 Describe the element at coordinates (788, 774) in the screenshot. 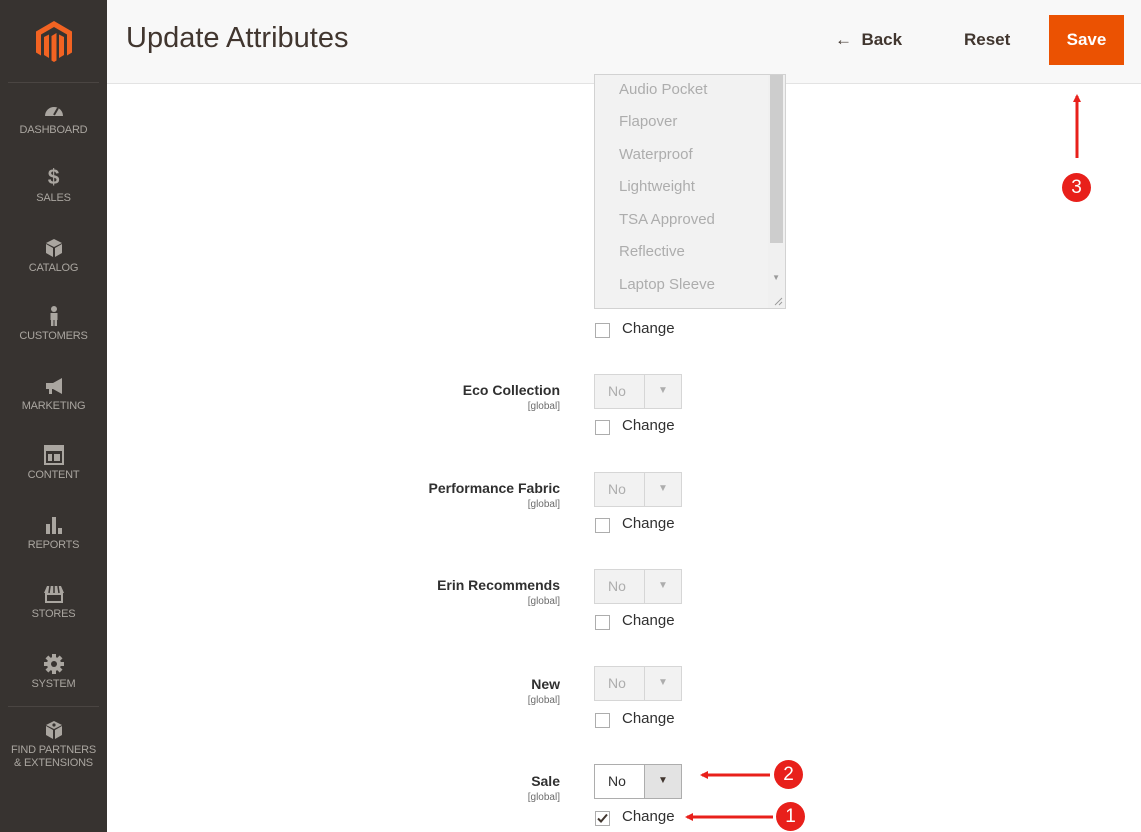

I see `annotation-badge-2: 2` at that location.